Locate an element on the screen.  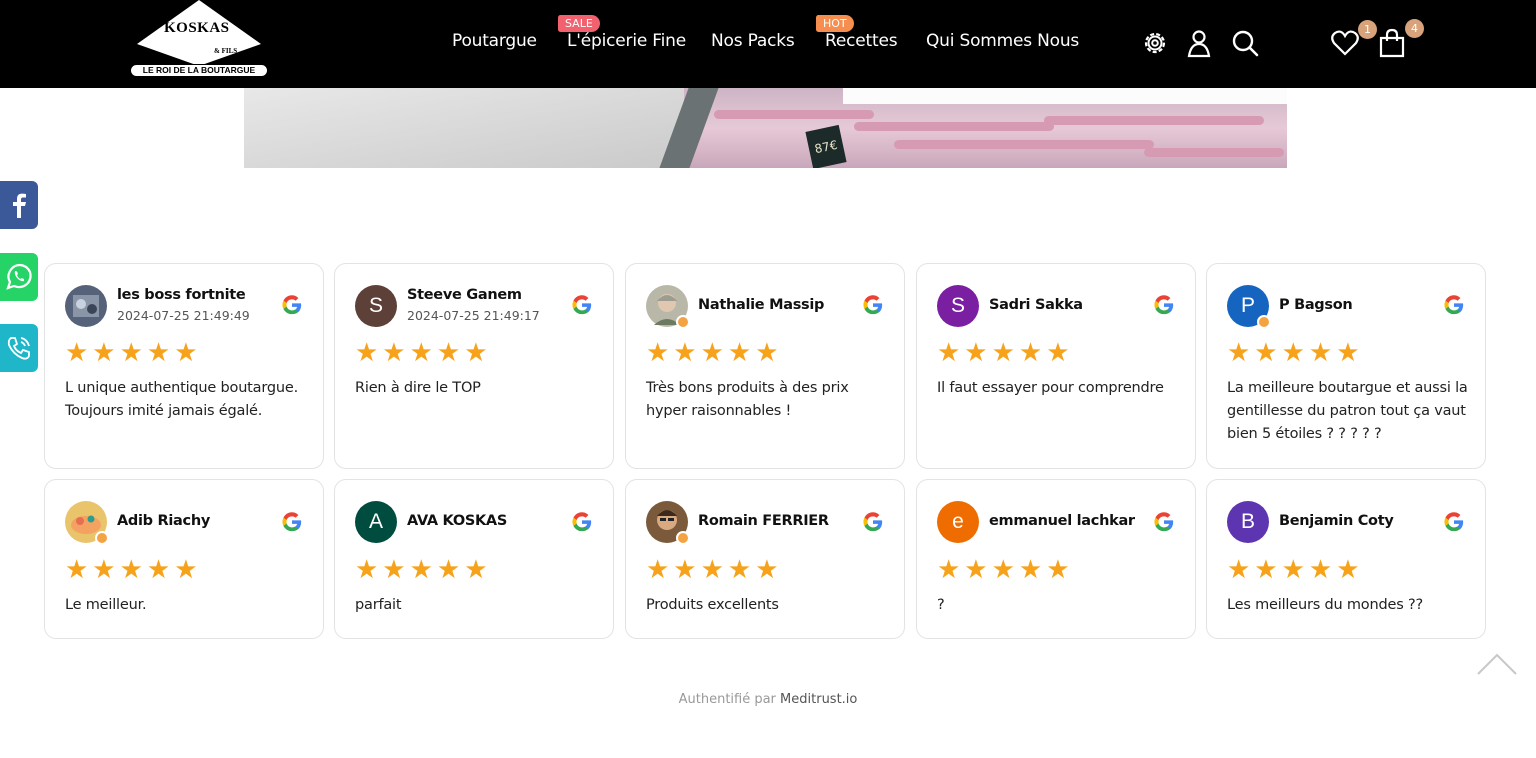
nav-item-poutargue: Poutargue is located at coordinates (494, 41).